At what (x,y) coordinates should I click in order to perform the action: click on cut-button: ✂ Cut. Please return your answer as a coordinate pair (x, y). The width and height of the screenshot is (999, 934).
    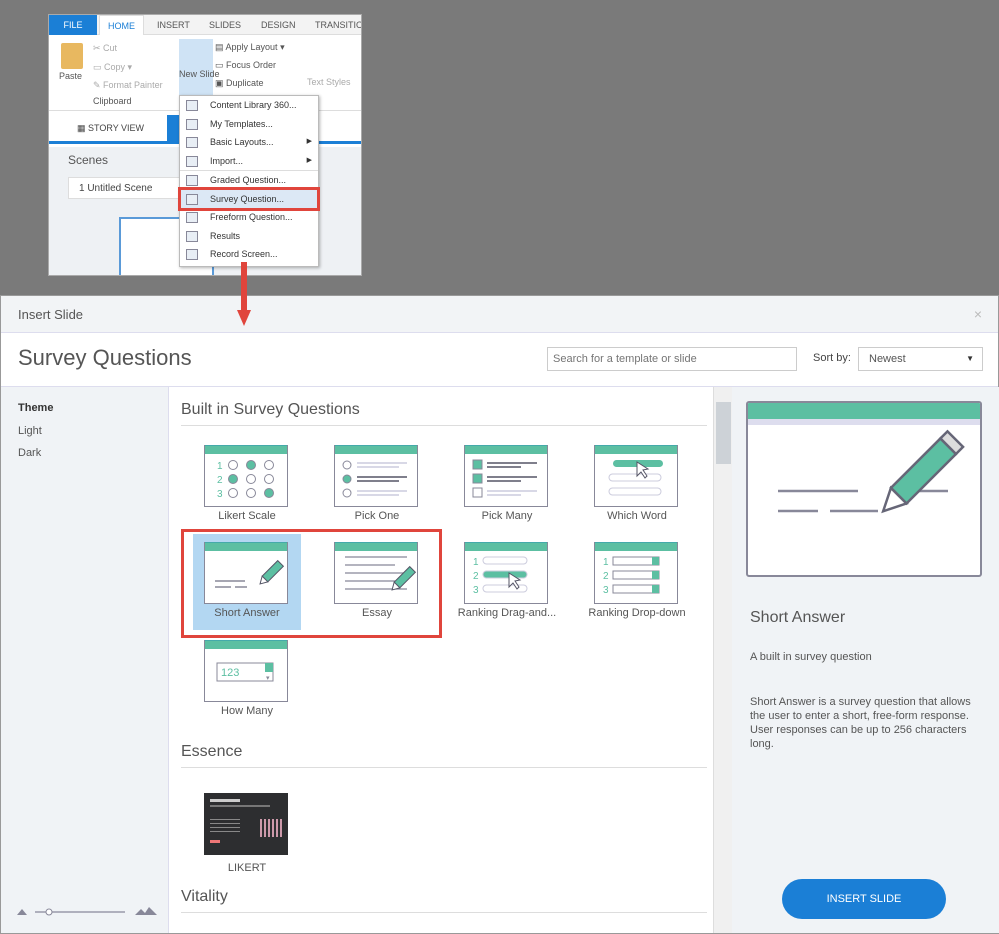
    Looking at the image, I should click on (105, 48).